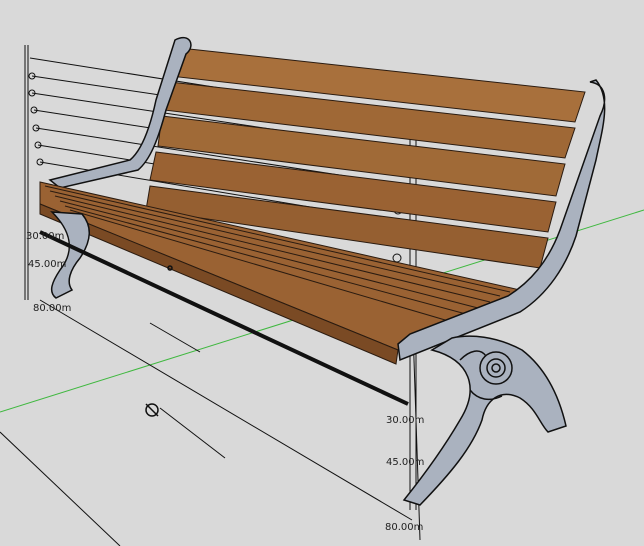  I want to click on right-leg, so click(484, 420).